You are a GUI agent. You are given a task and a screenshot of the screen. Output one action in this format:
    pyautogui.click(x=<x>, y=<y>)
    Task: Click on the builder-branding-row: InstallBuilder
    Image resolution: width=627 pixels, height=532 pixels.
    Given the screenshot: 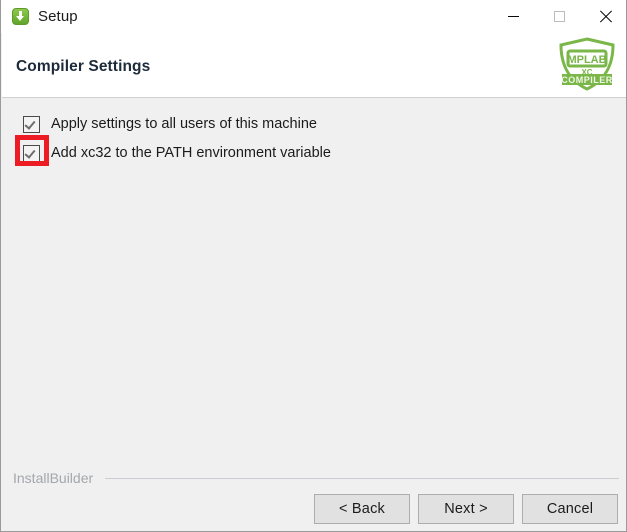 What is the action you would take?
    pyautogui.click(x=314, y=478)
    